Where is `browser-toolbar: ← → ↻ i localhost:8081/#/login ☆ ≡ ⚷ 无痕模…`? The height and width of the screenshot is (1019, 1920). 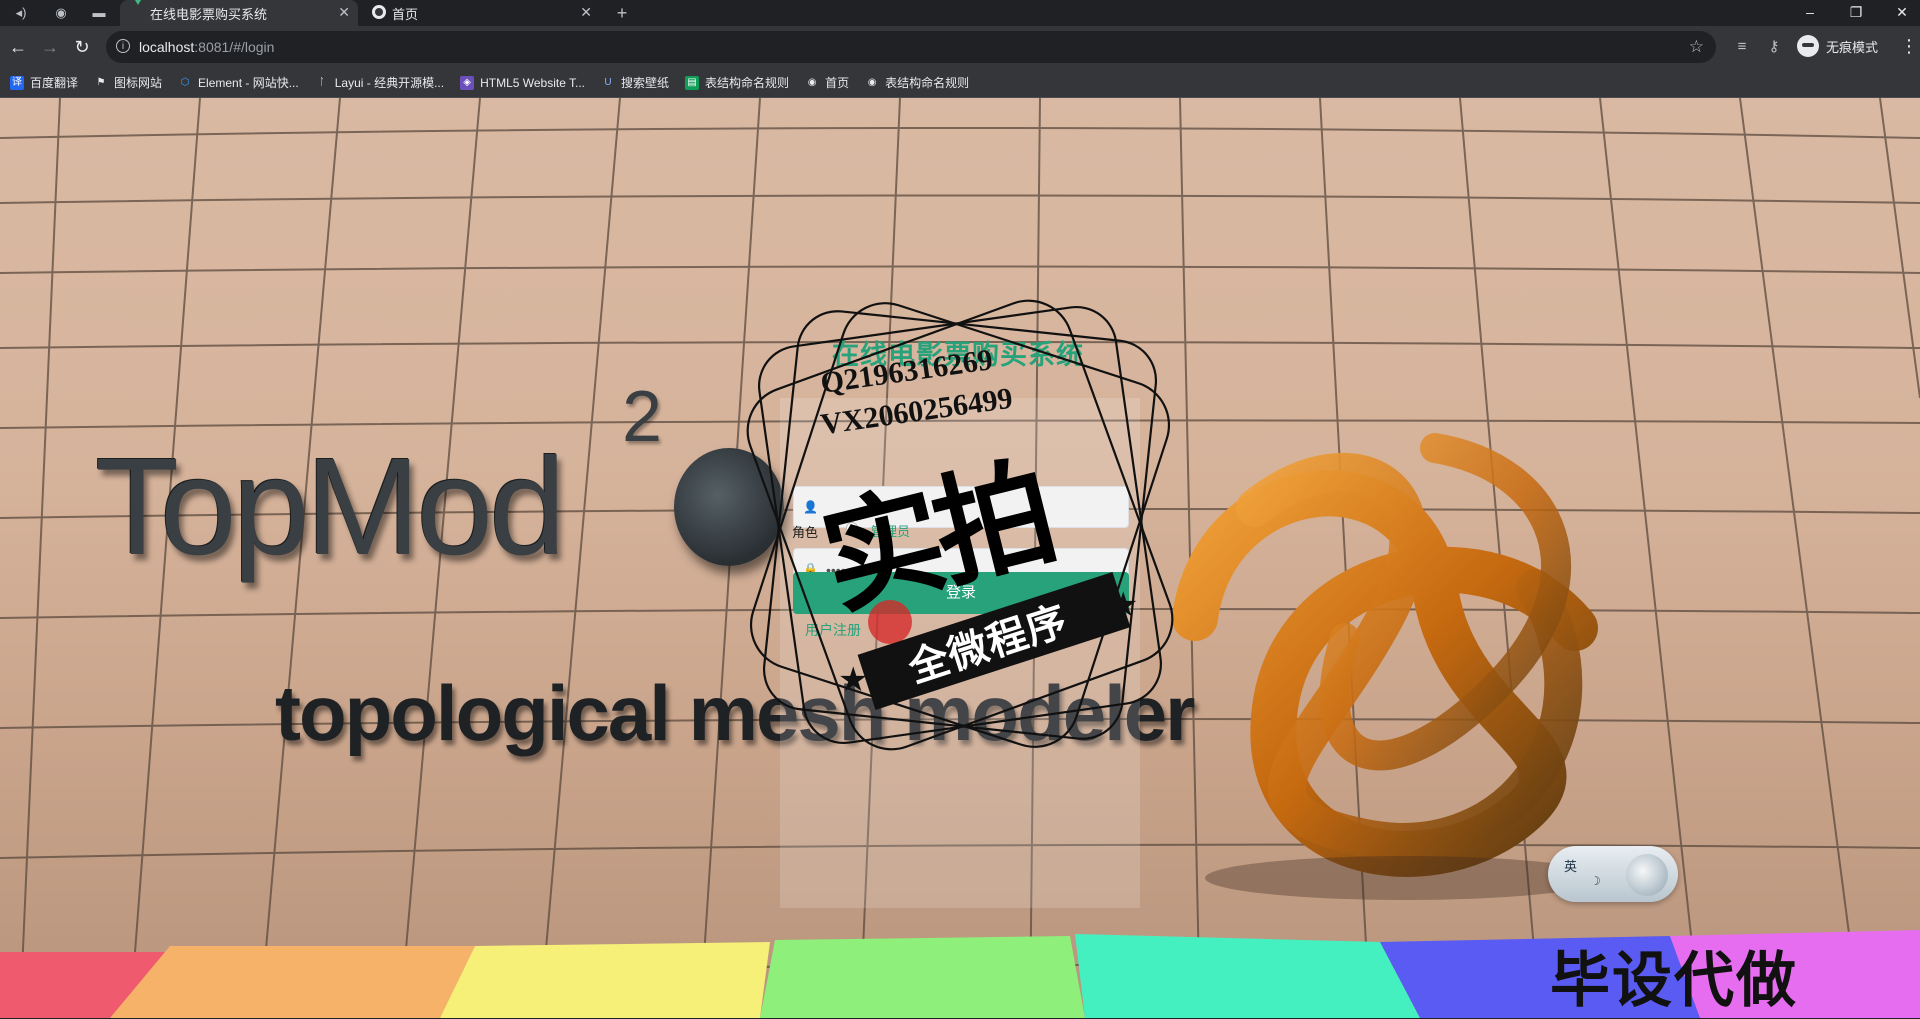 browser-toolbar: ← → ↻ i localhost:8081/#/login ☆ ≡ ⚷ 无痕模… is located at coordinates (960, 47).